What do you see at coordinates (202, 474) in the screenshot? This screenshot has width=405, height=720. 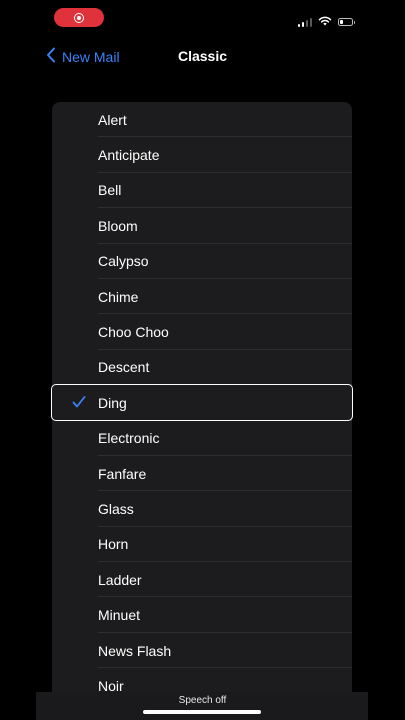 I see `tone-row-fanfare: Fanfare` at bounding box center [202, 474].